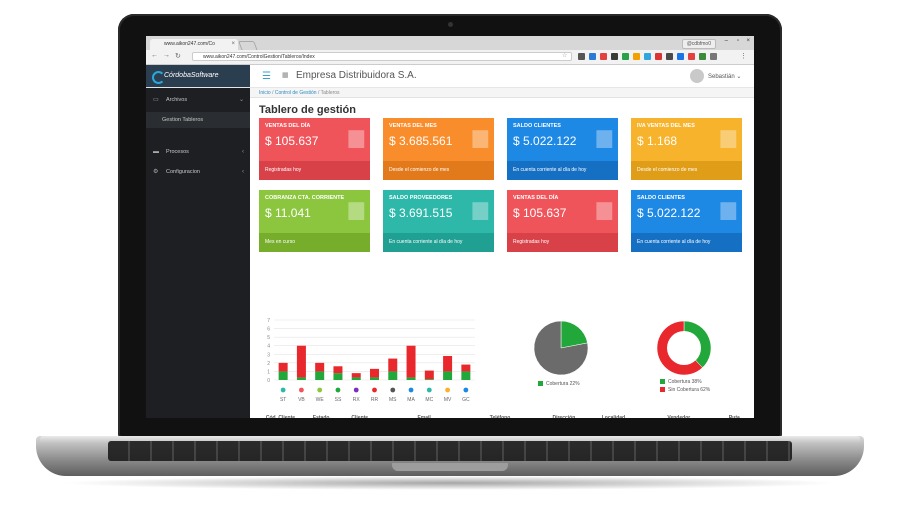 Image resolution: width=900 pixels, height=523 pixels. Describe the element at coordinates (734, 414) in the screenshot. I see `column-header: Ruta` at that location.